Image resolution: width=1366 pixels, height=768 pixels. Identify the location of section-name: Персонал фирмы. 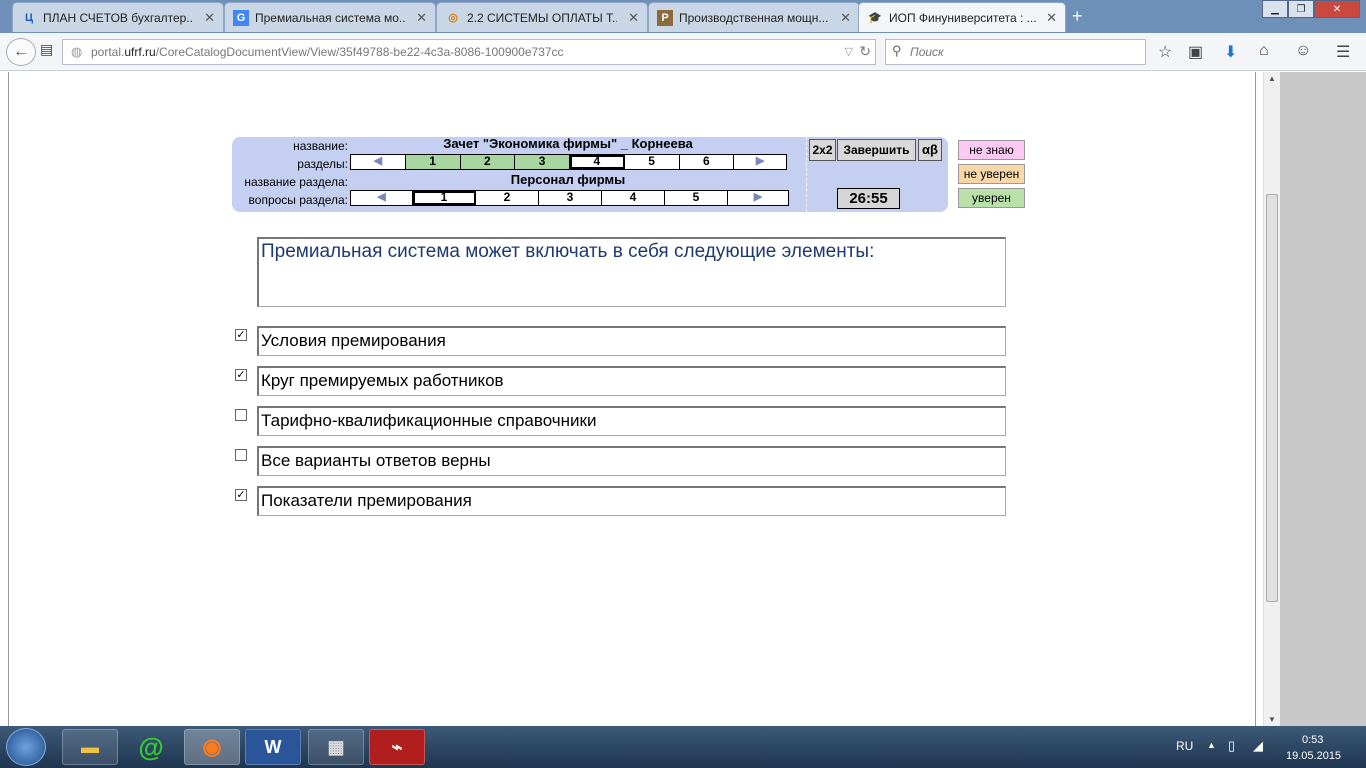
(568, 179).